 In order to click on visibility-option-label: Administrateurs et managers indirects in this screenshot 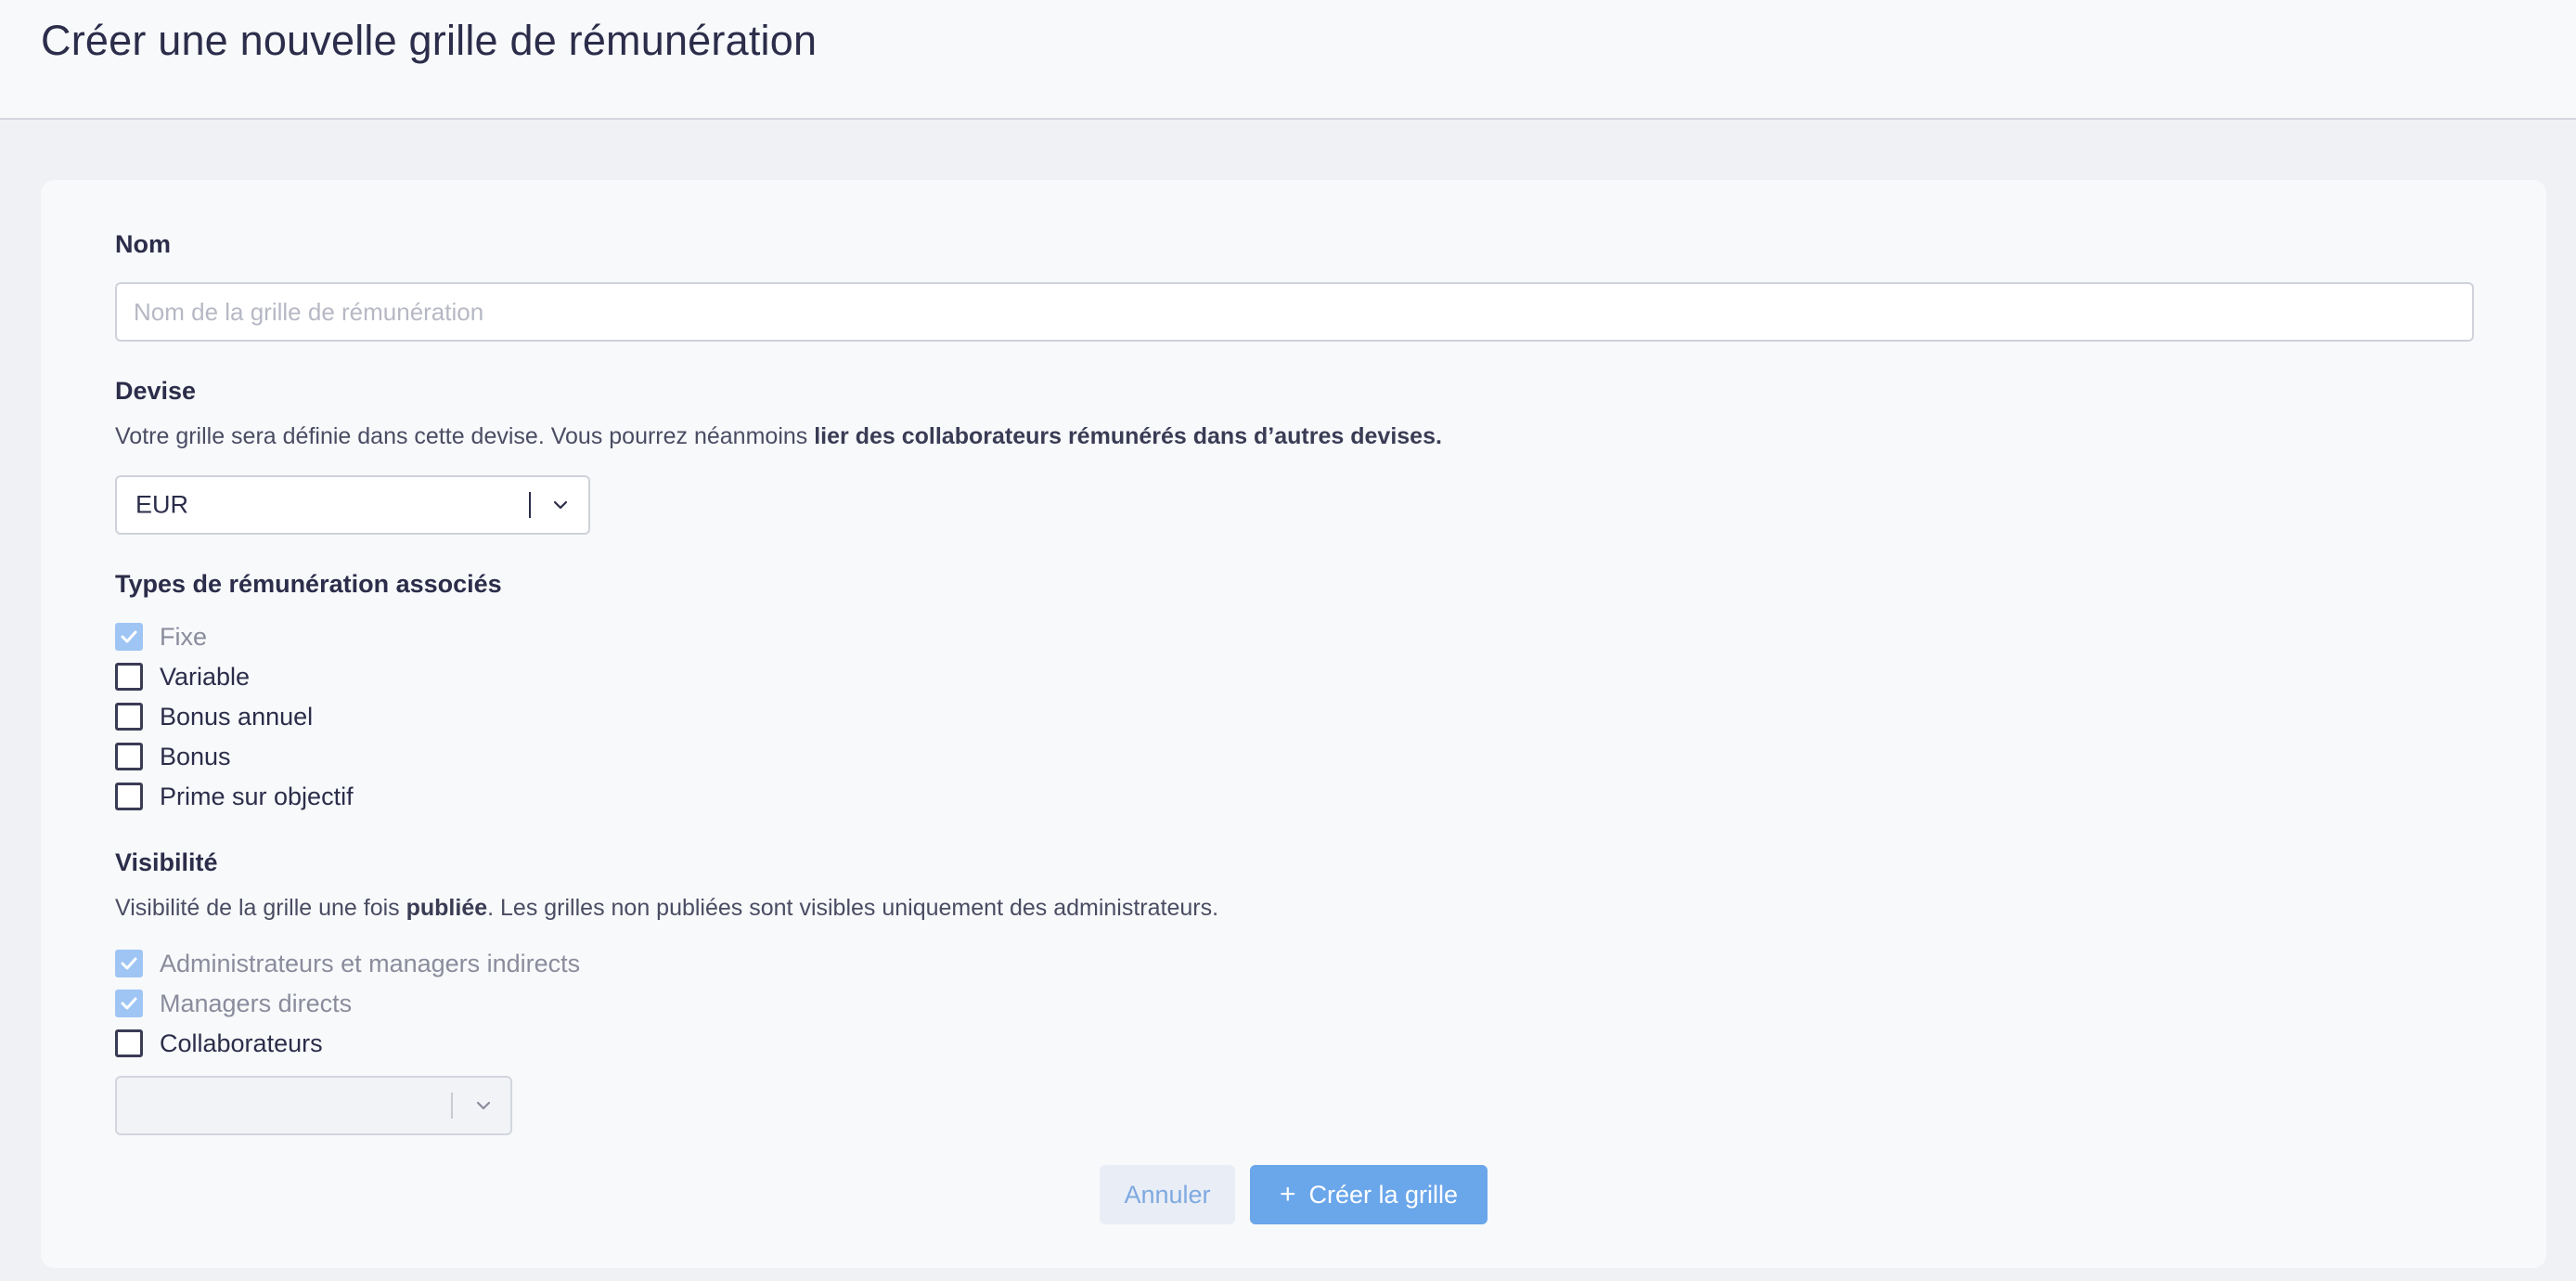, I will do `click(370, 963)`.